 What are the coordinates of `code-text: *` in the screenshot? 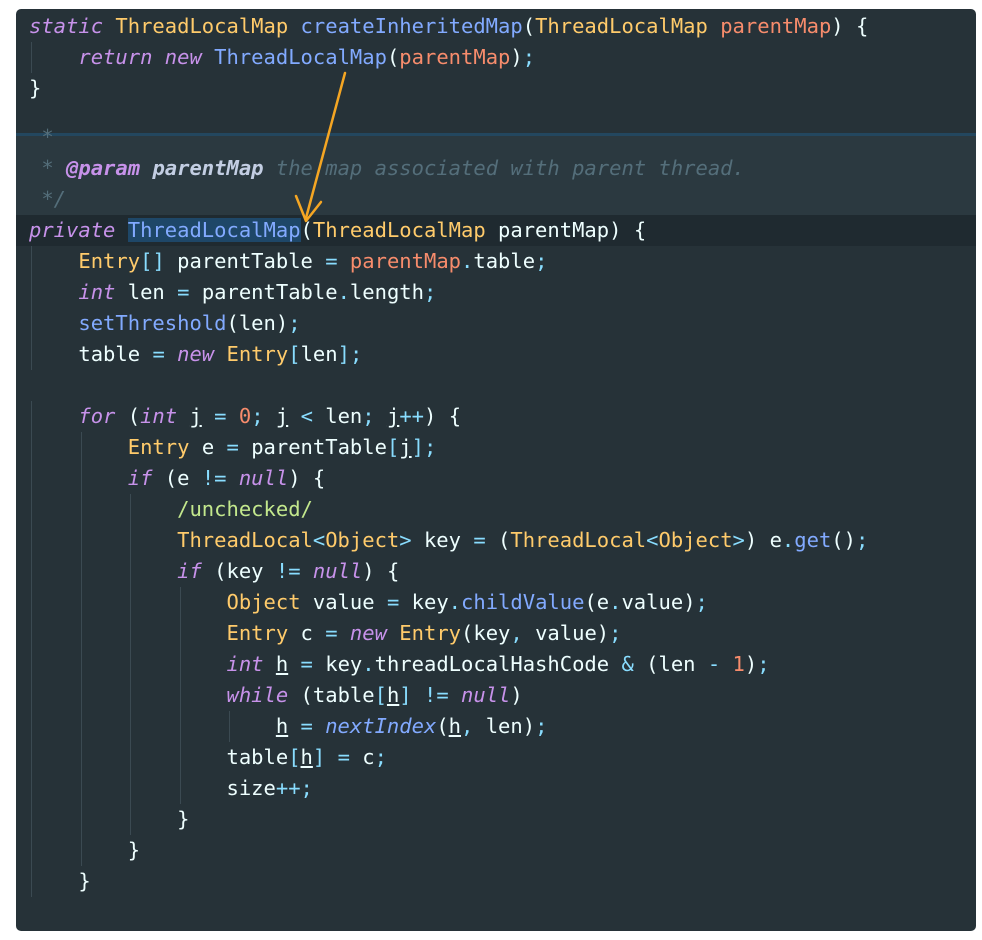 It's located at (41, 136).